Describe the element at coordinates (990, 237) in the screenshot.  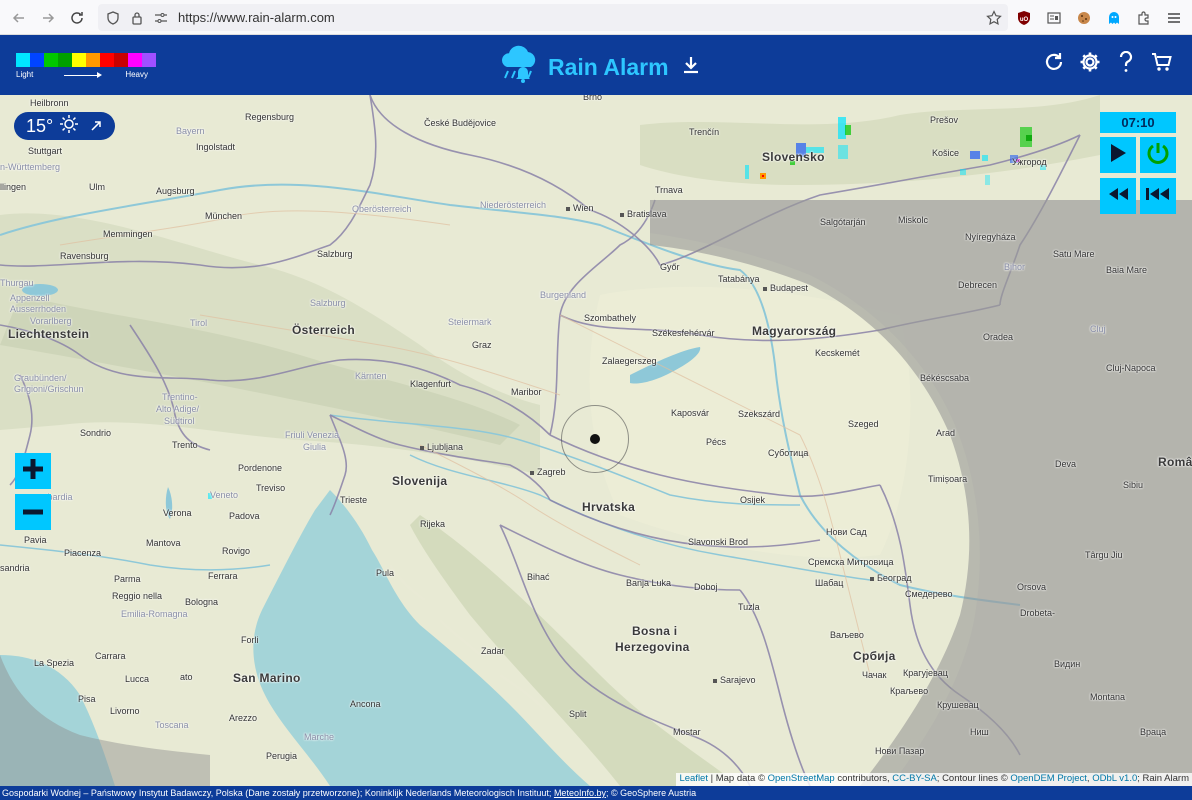
I see `map-label-city: Nyíregyháza` at that location.